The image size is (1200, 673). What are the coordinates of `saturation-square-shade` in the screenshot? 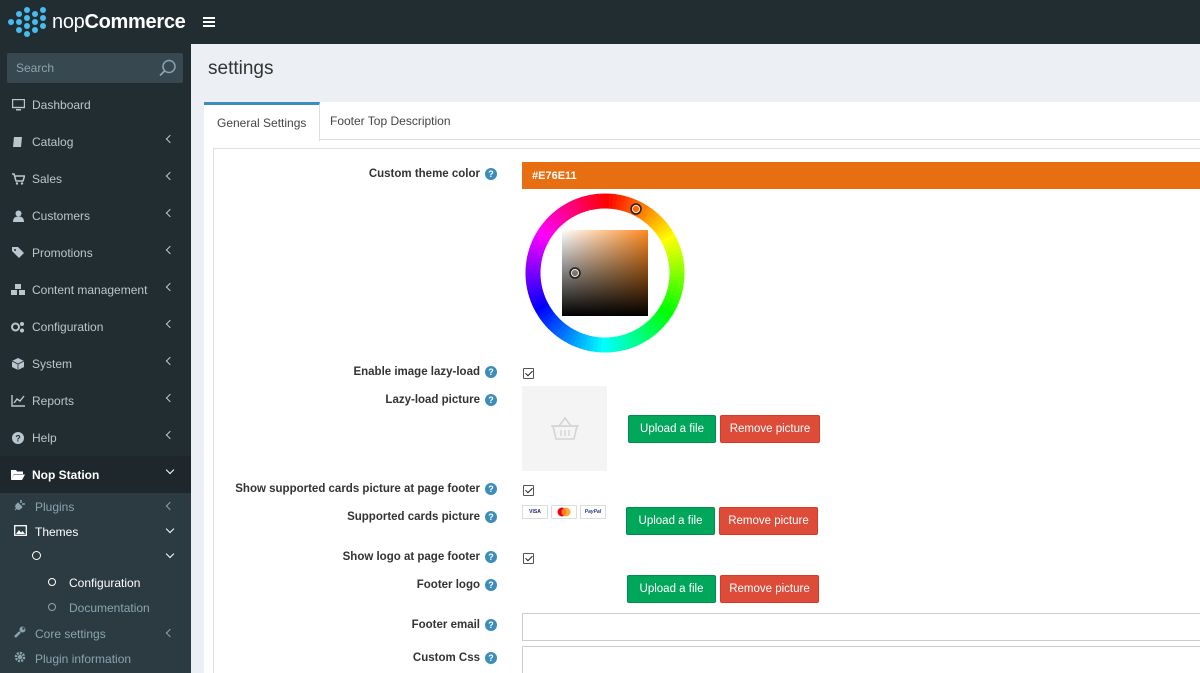 It's located at (605, 273).